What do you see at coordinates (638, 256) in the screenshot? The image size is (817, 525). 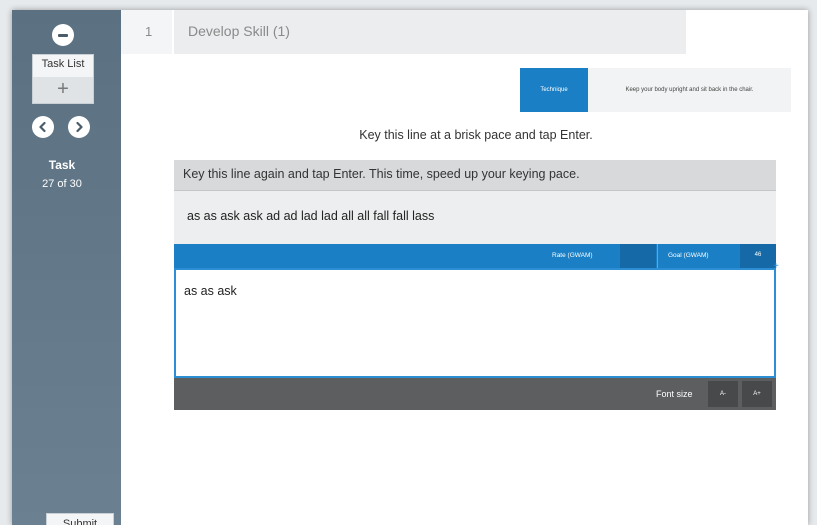 I see `rate-value` at bounding box center [638, 256].